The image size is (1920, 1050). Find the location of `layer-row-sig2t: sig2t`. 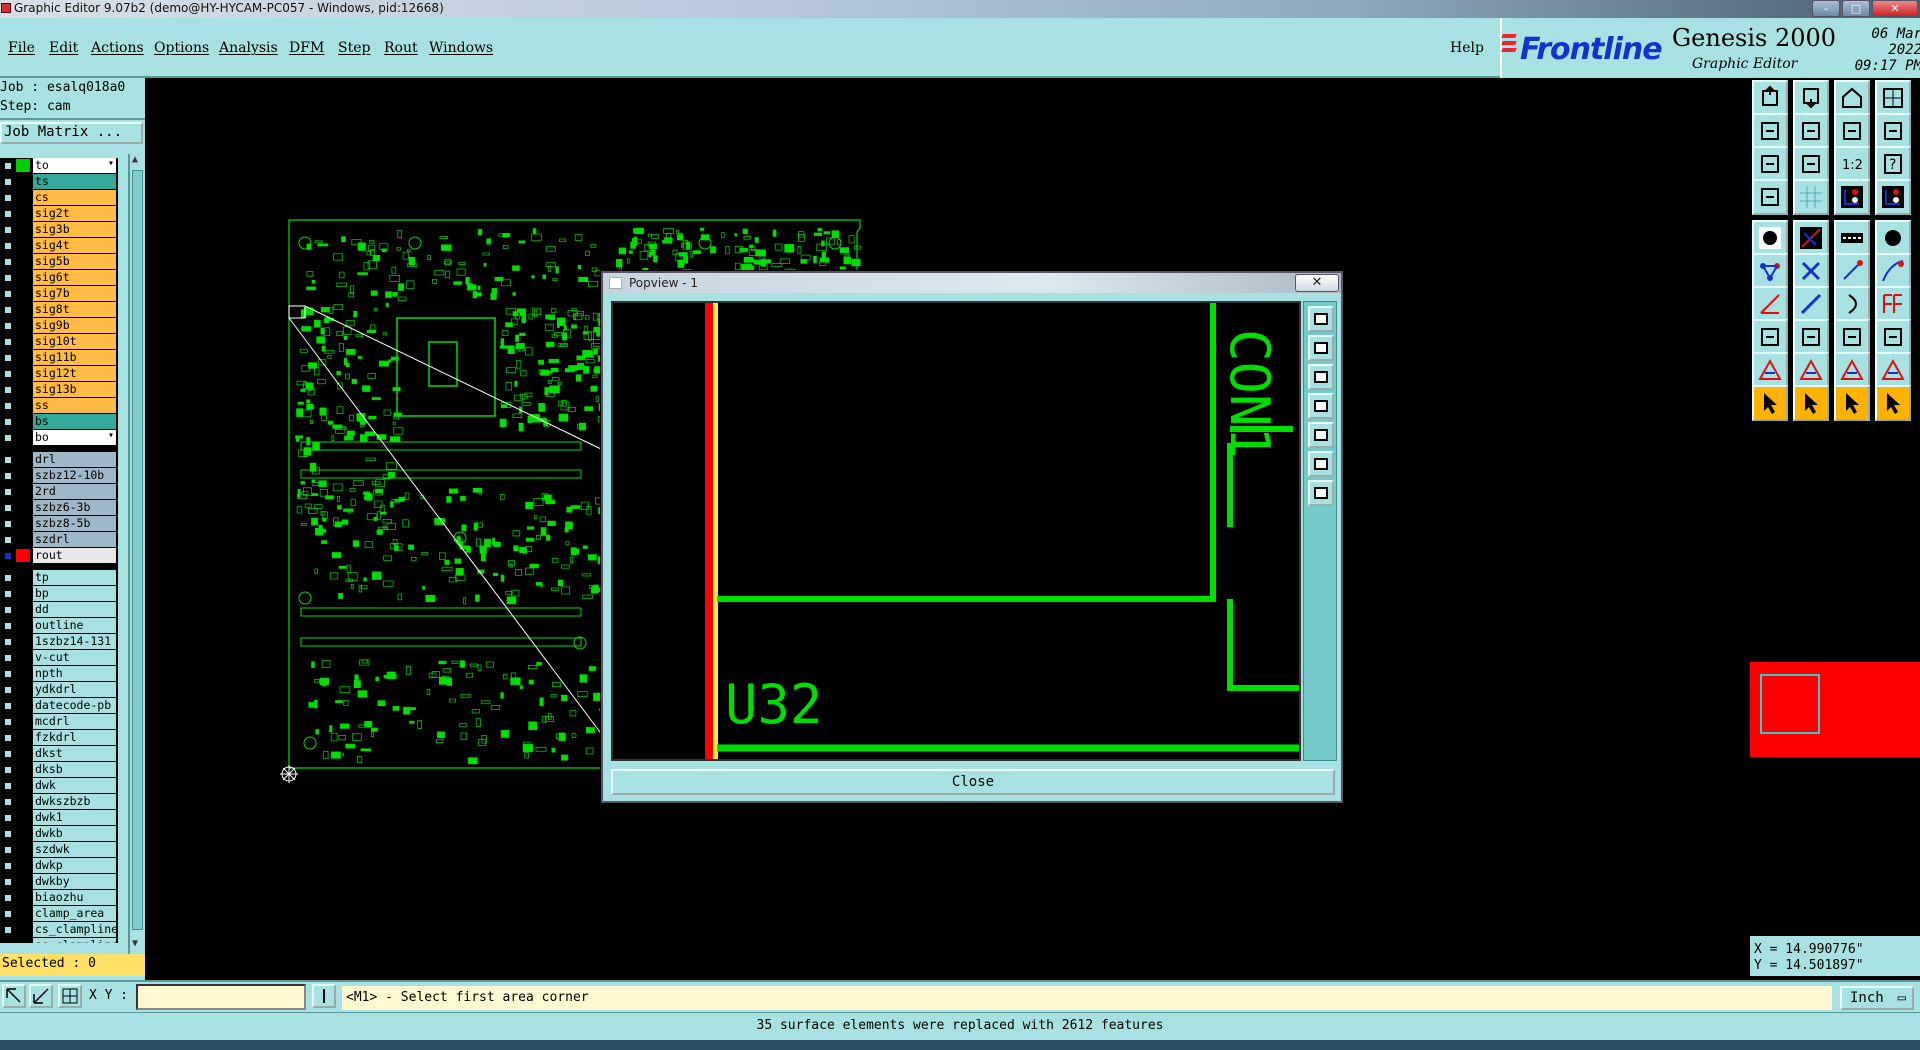

layer-row-sig2t: sig2t is located at coordinates (59, 213).